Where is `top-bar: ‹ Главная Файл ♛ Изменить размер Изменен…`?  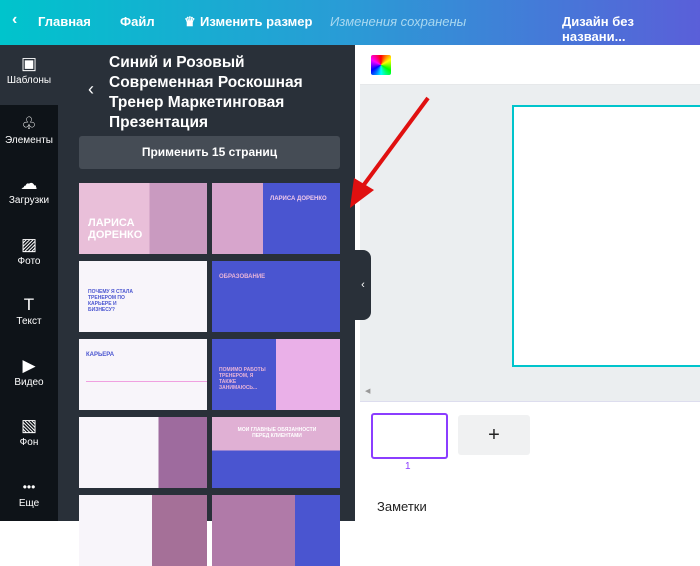 top-bar: ‹ Главная Файл ♛ Изменить размер Изменен… is located at coordinates (350, 22).